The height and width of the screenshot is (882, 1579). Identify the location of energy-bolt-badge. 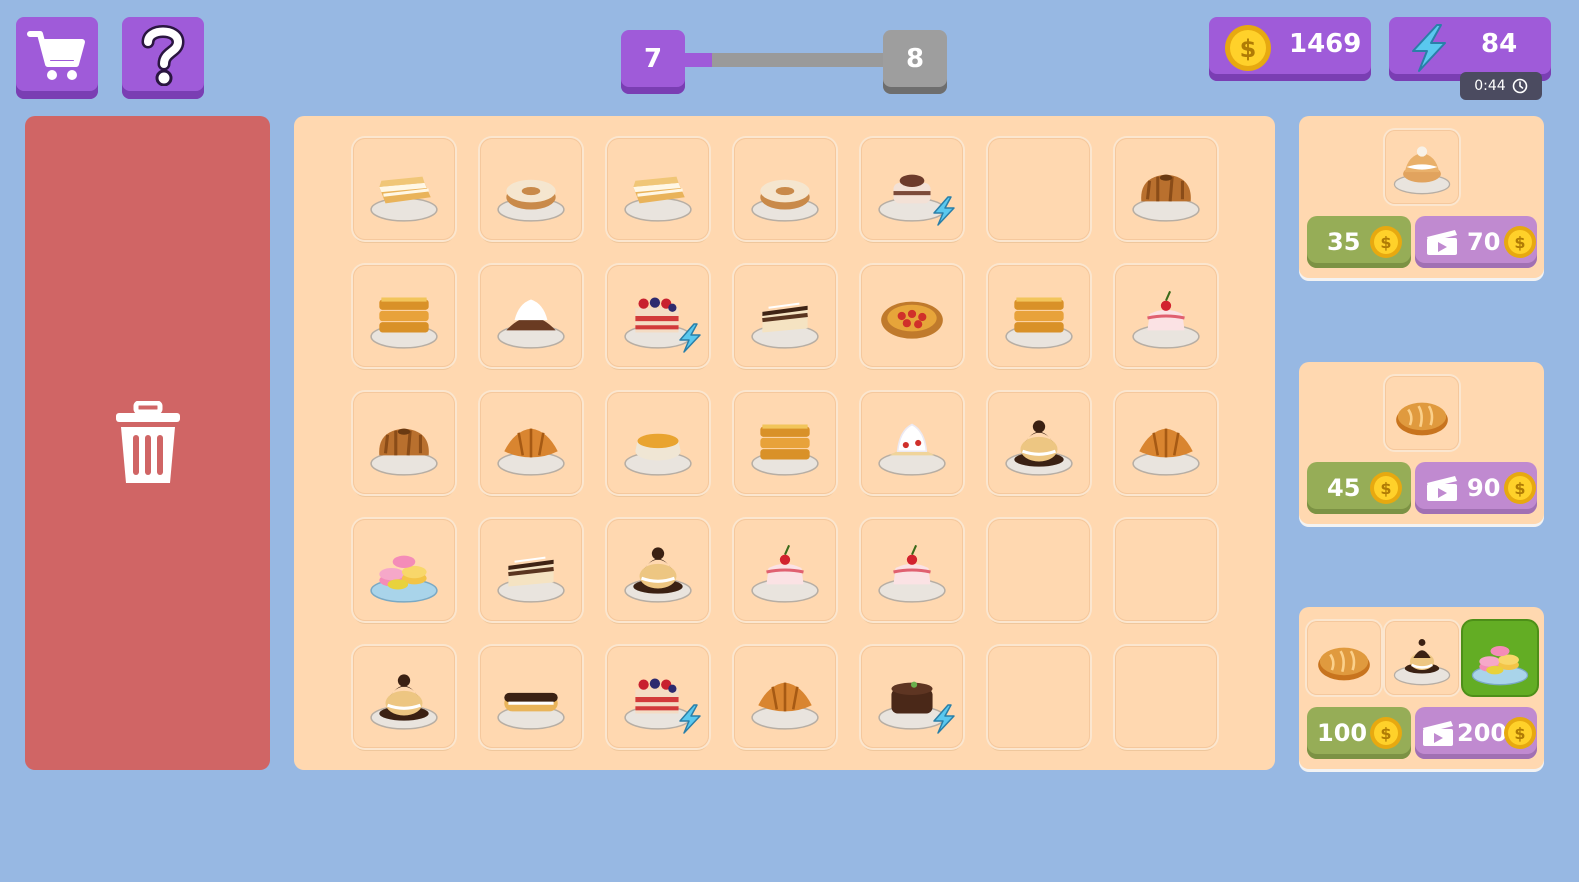
(944, 213).